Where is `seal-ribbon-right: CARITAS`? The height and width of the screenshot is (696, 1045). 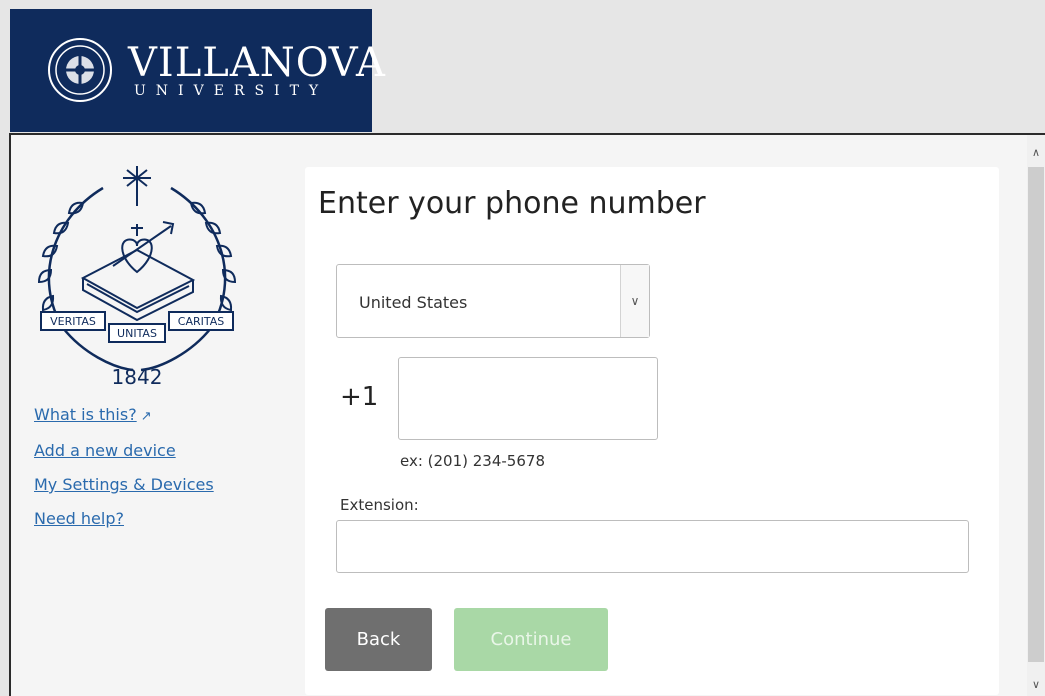
seal-ribbon-right: CARITAS is located at coordinates (201, 321).